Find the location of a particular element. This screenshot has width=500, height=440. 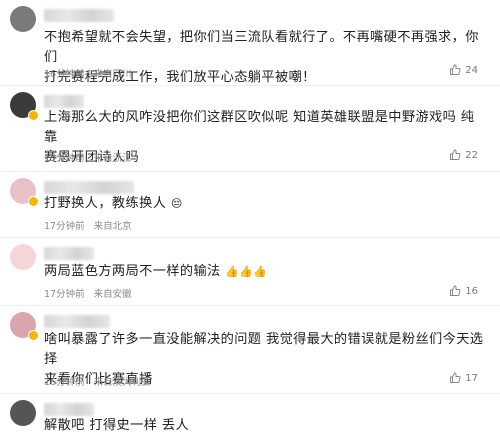

comment-text: 打野换人，教练换人 😔 is located at coordinates (264, 204).